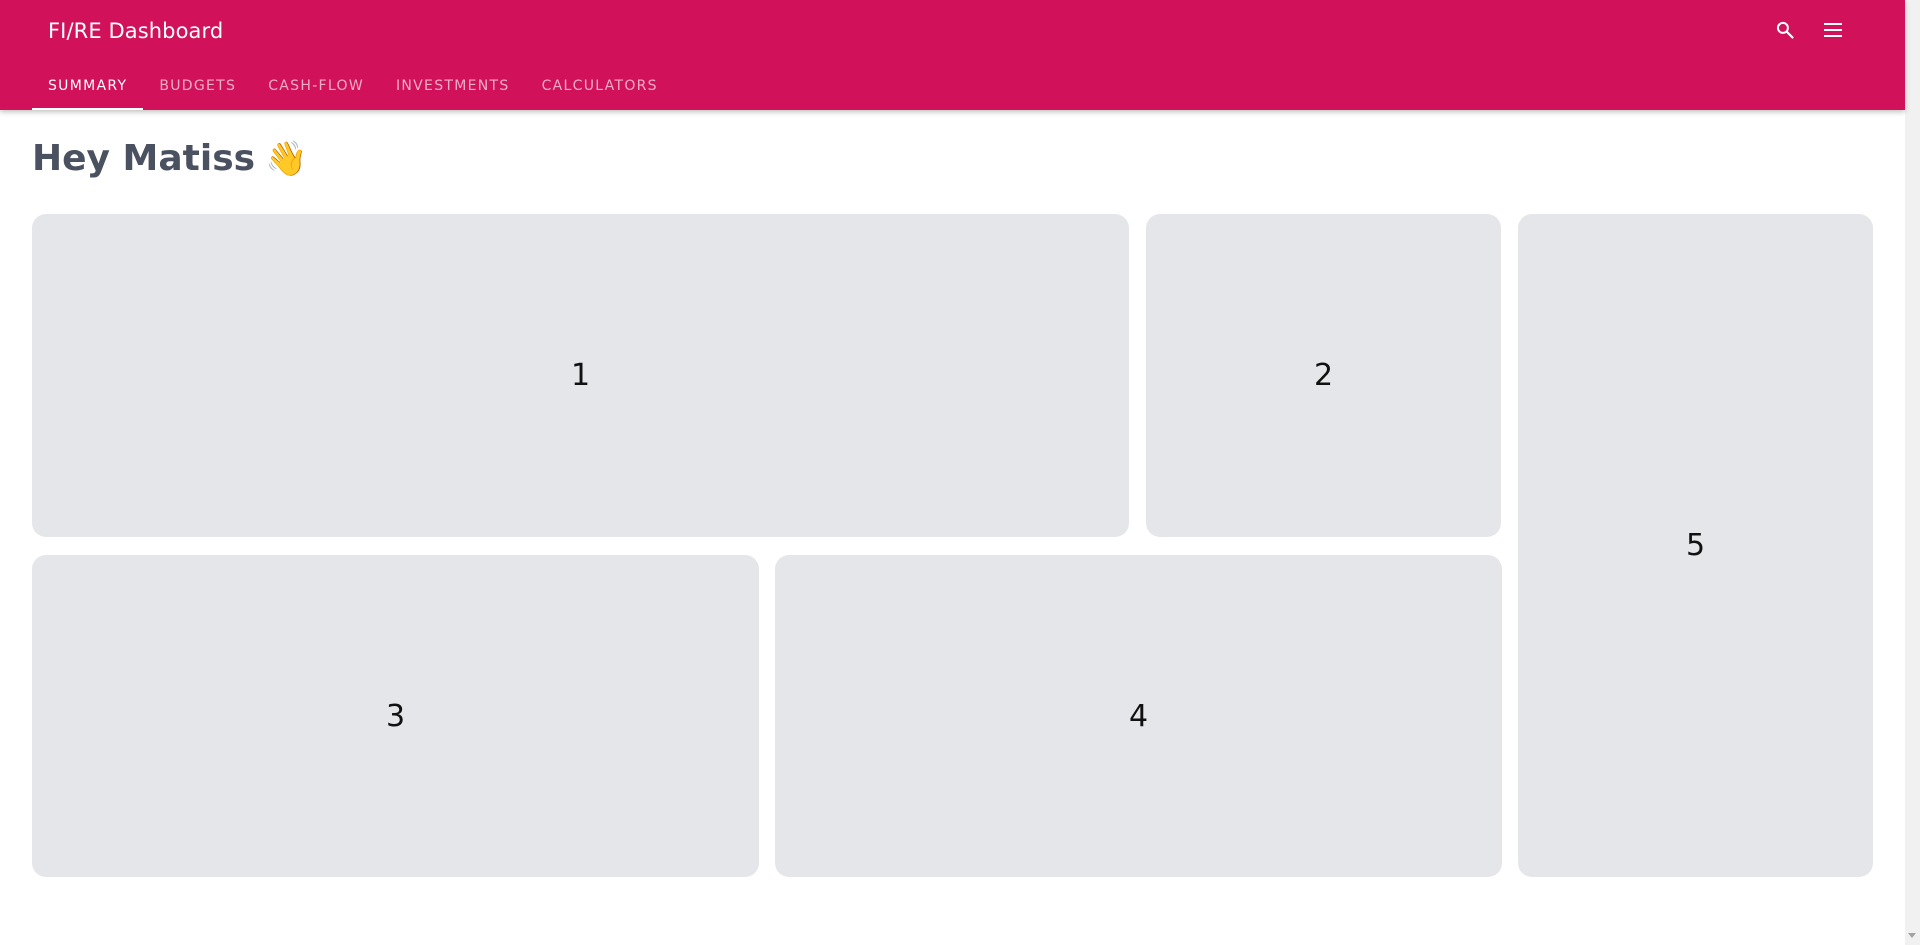  I want to click on tab-budgets: BUDGETS, so click(197, 90).